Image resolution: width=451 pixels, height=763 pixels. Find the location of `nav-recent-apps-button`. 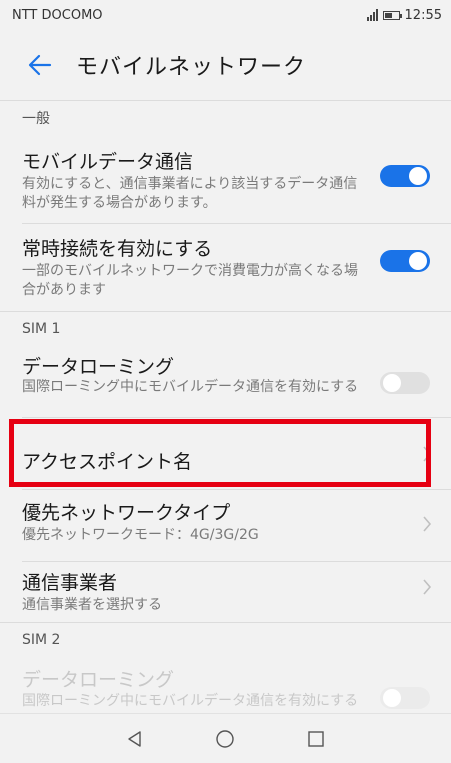

nav-recent-apps-button is located at coordinates (316, 739).